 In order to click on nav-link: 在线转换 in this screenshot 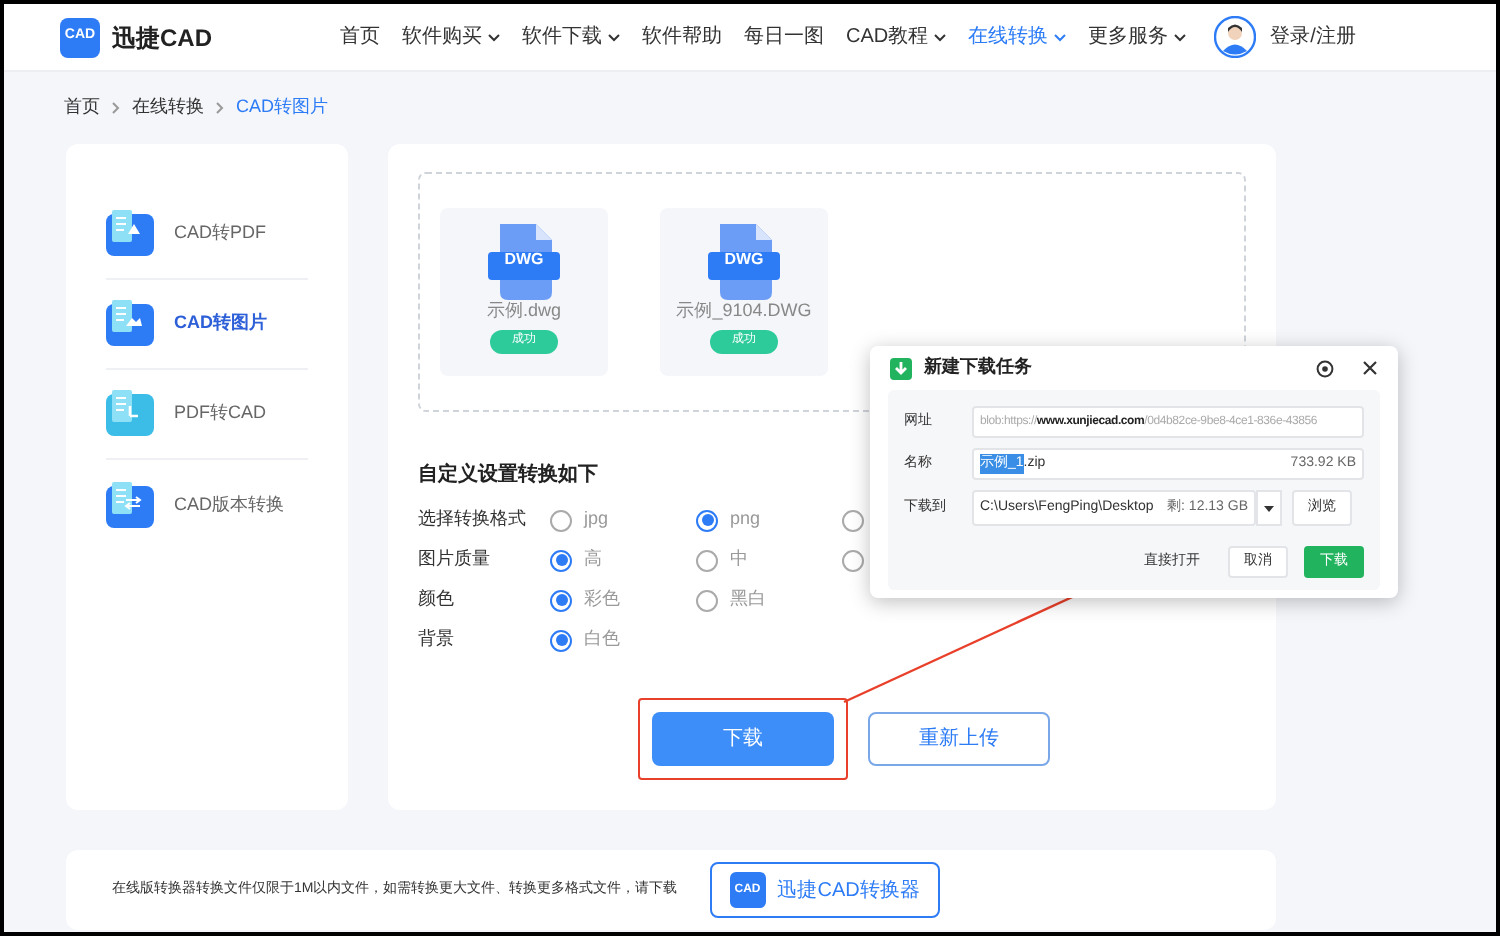, I will do `click(1017, 37)`.